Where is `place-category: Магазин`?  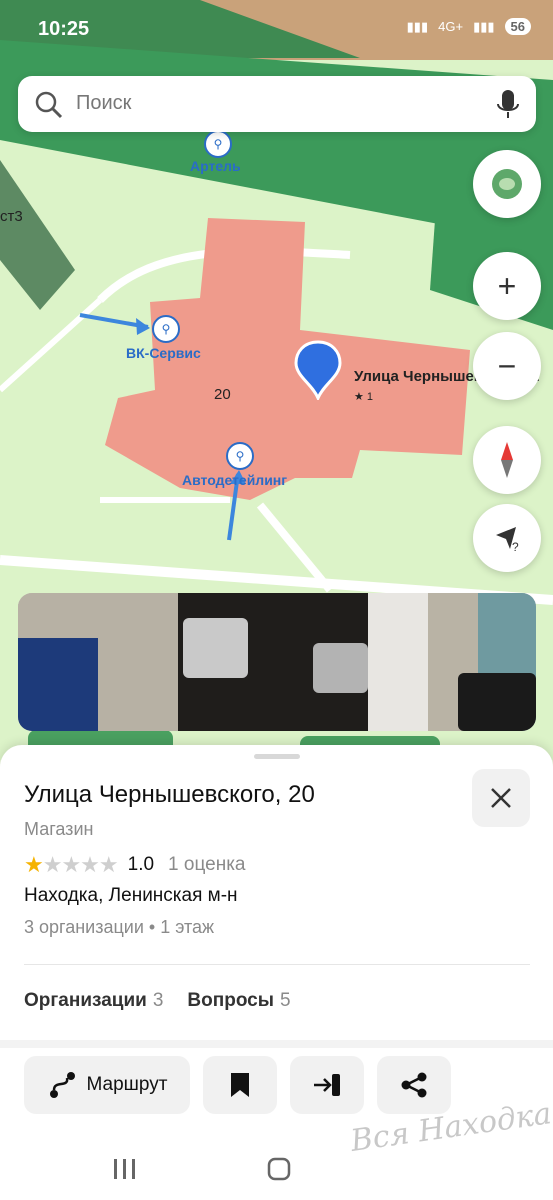
place-category: Магазин is located at coordinates (59, 829).